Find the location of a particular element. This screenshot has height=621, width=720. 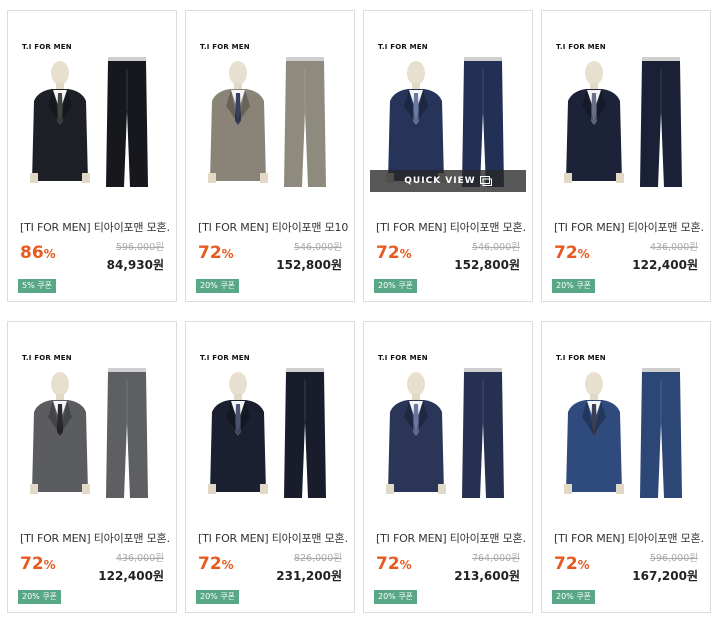

quick-view-icon is located at coordinates (485, 180).